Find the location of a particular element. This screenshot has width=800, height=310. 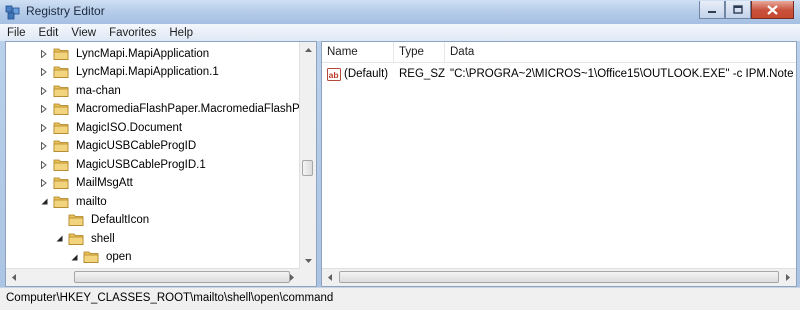

list-horizontal-scrollbar is located at coordinates (559, 277).